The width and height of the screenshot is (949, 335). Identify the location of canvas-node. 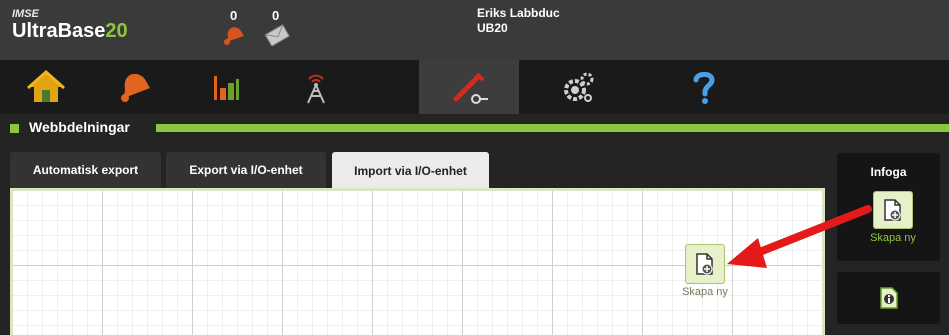
(705, 264).